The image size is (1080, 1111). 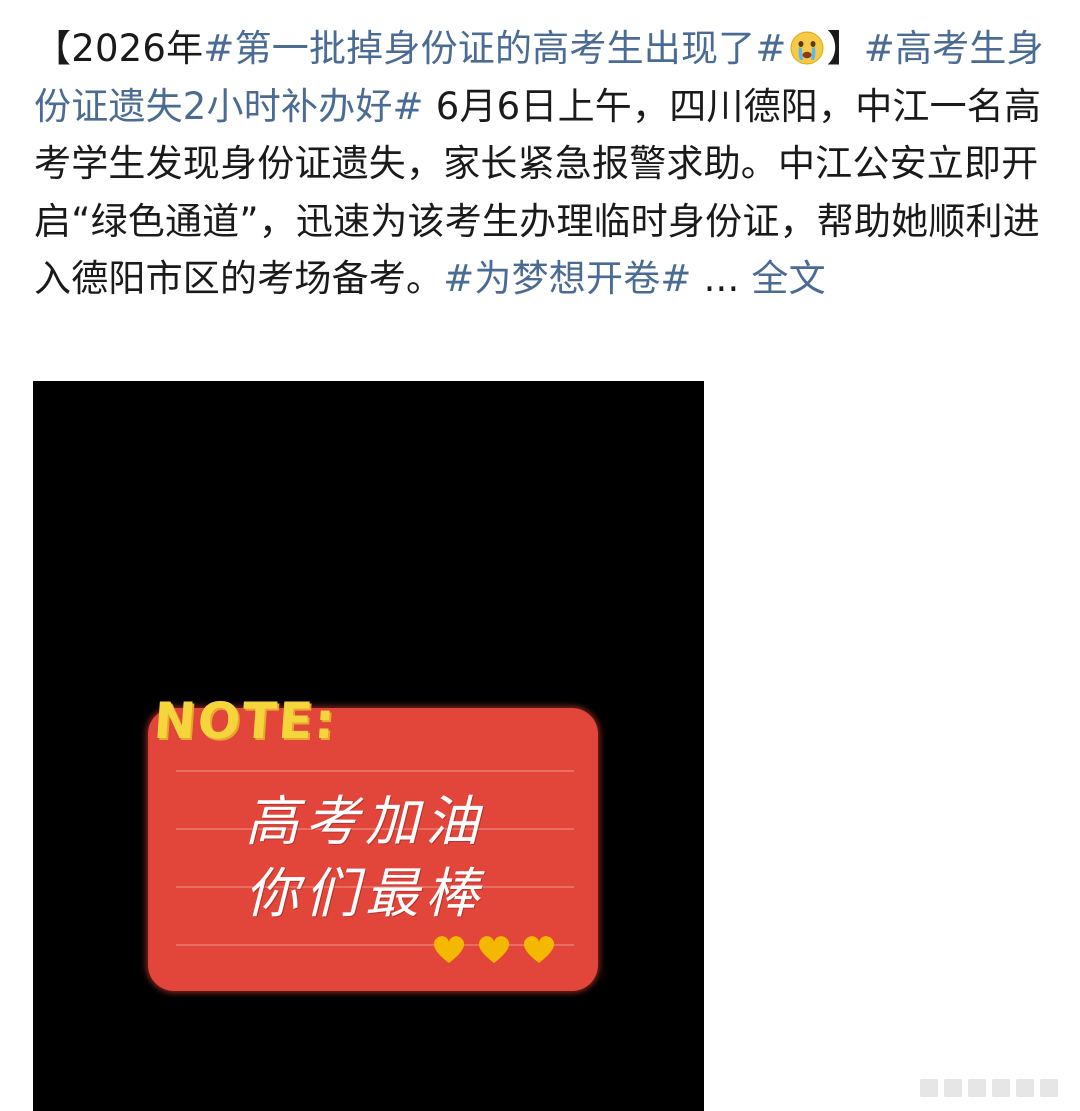 I want to click on more-images-icon, so click(x=993, y=1088).